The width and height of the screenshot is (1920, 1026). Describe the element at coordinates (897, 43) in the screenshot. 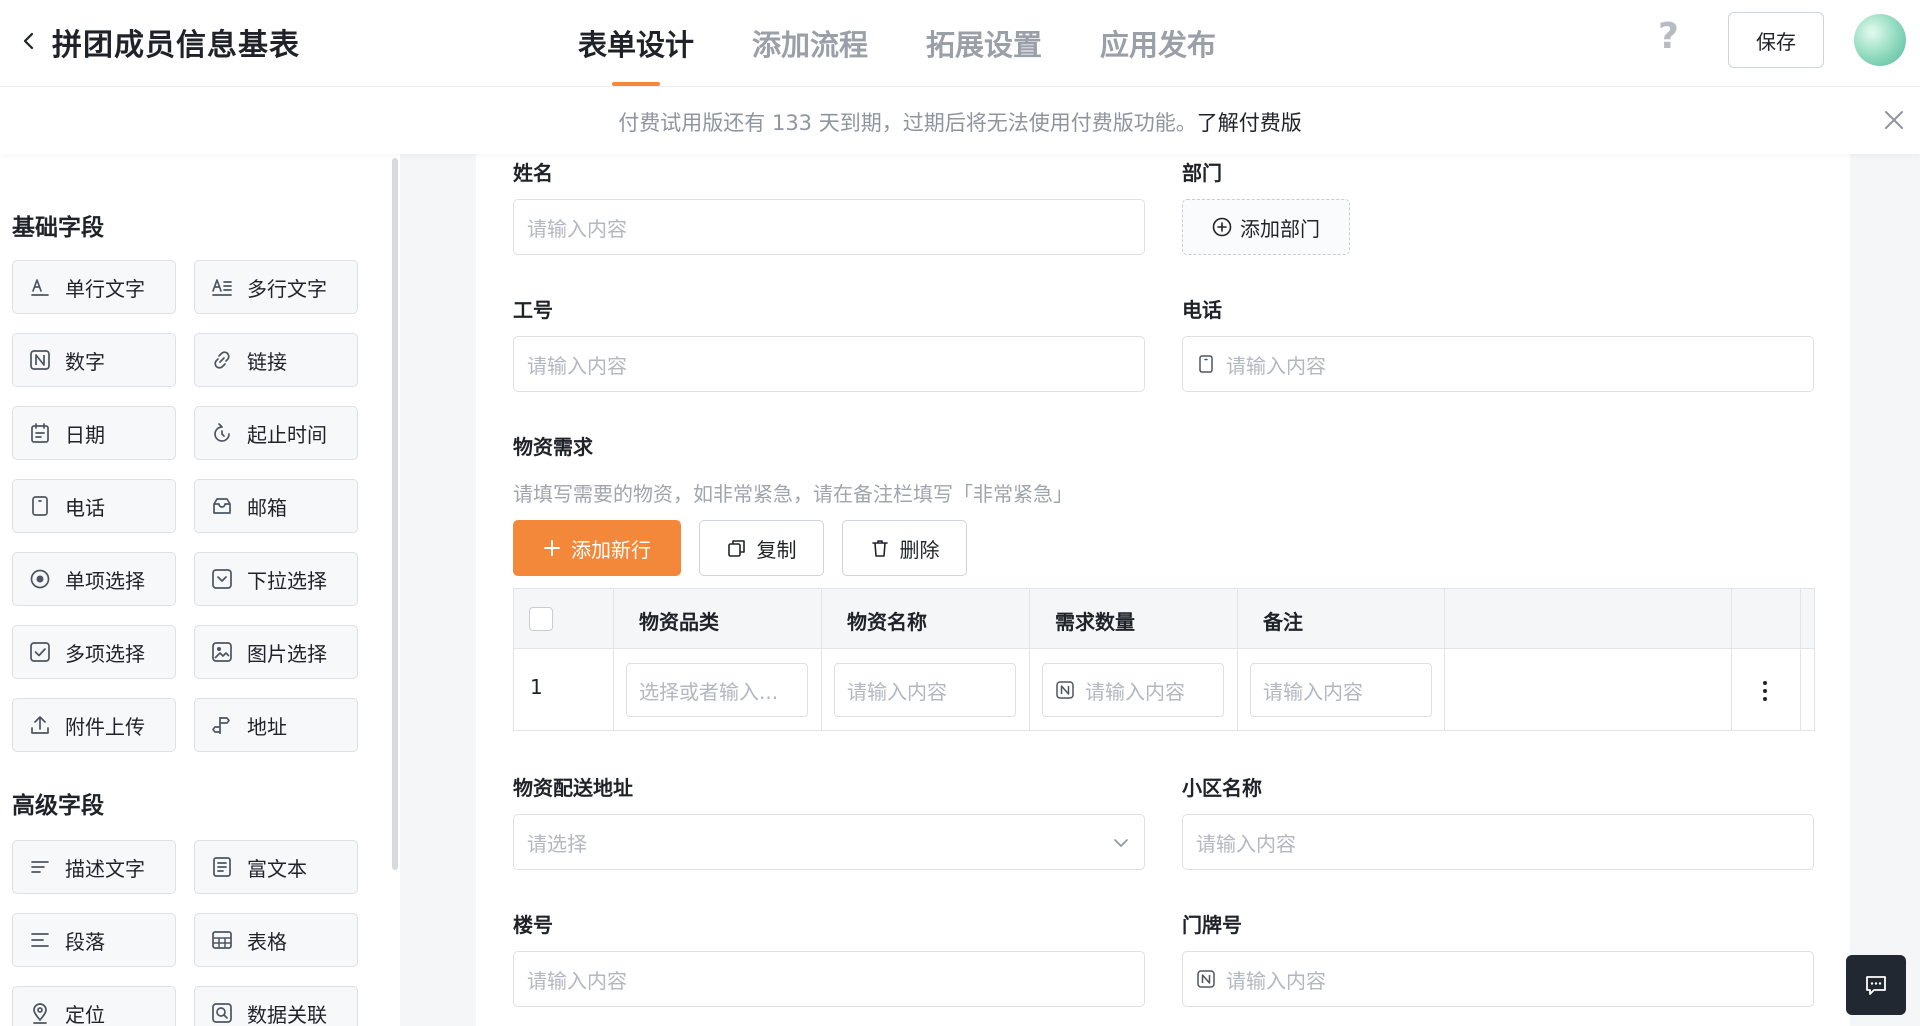

I see `main-tabs: 表单设计 添加流程 拓展设置 应用发布` at that location.